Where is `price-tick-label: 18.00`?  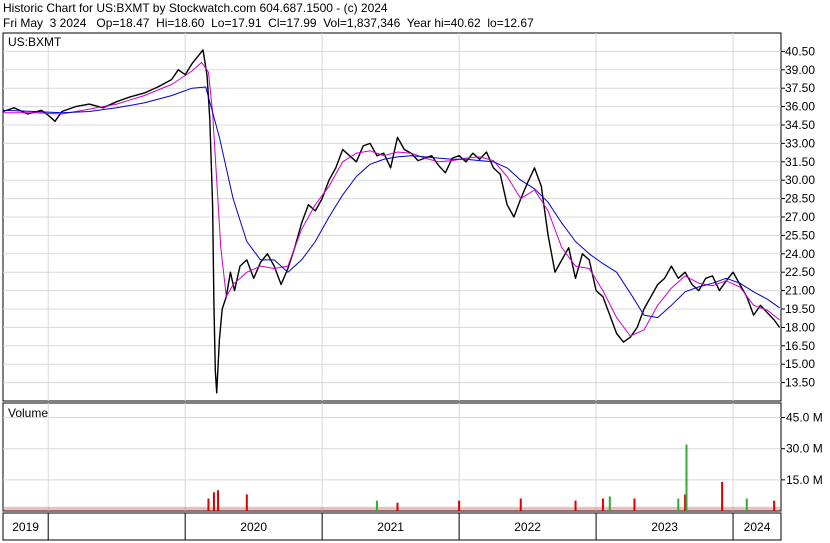
price-tick-label: 18.00 is located at coordinates (800, 327).